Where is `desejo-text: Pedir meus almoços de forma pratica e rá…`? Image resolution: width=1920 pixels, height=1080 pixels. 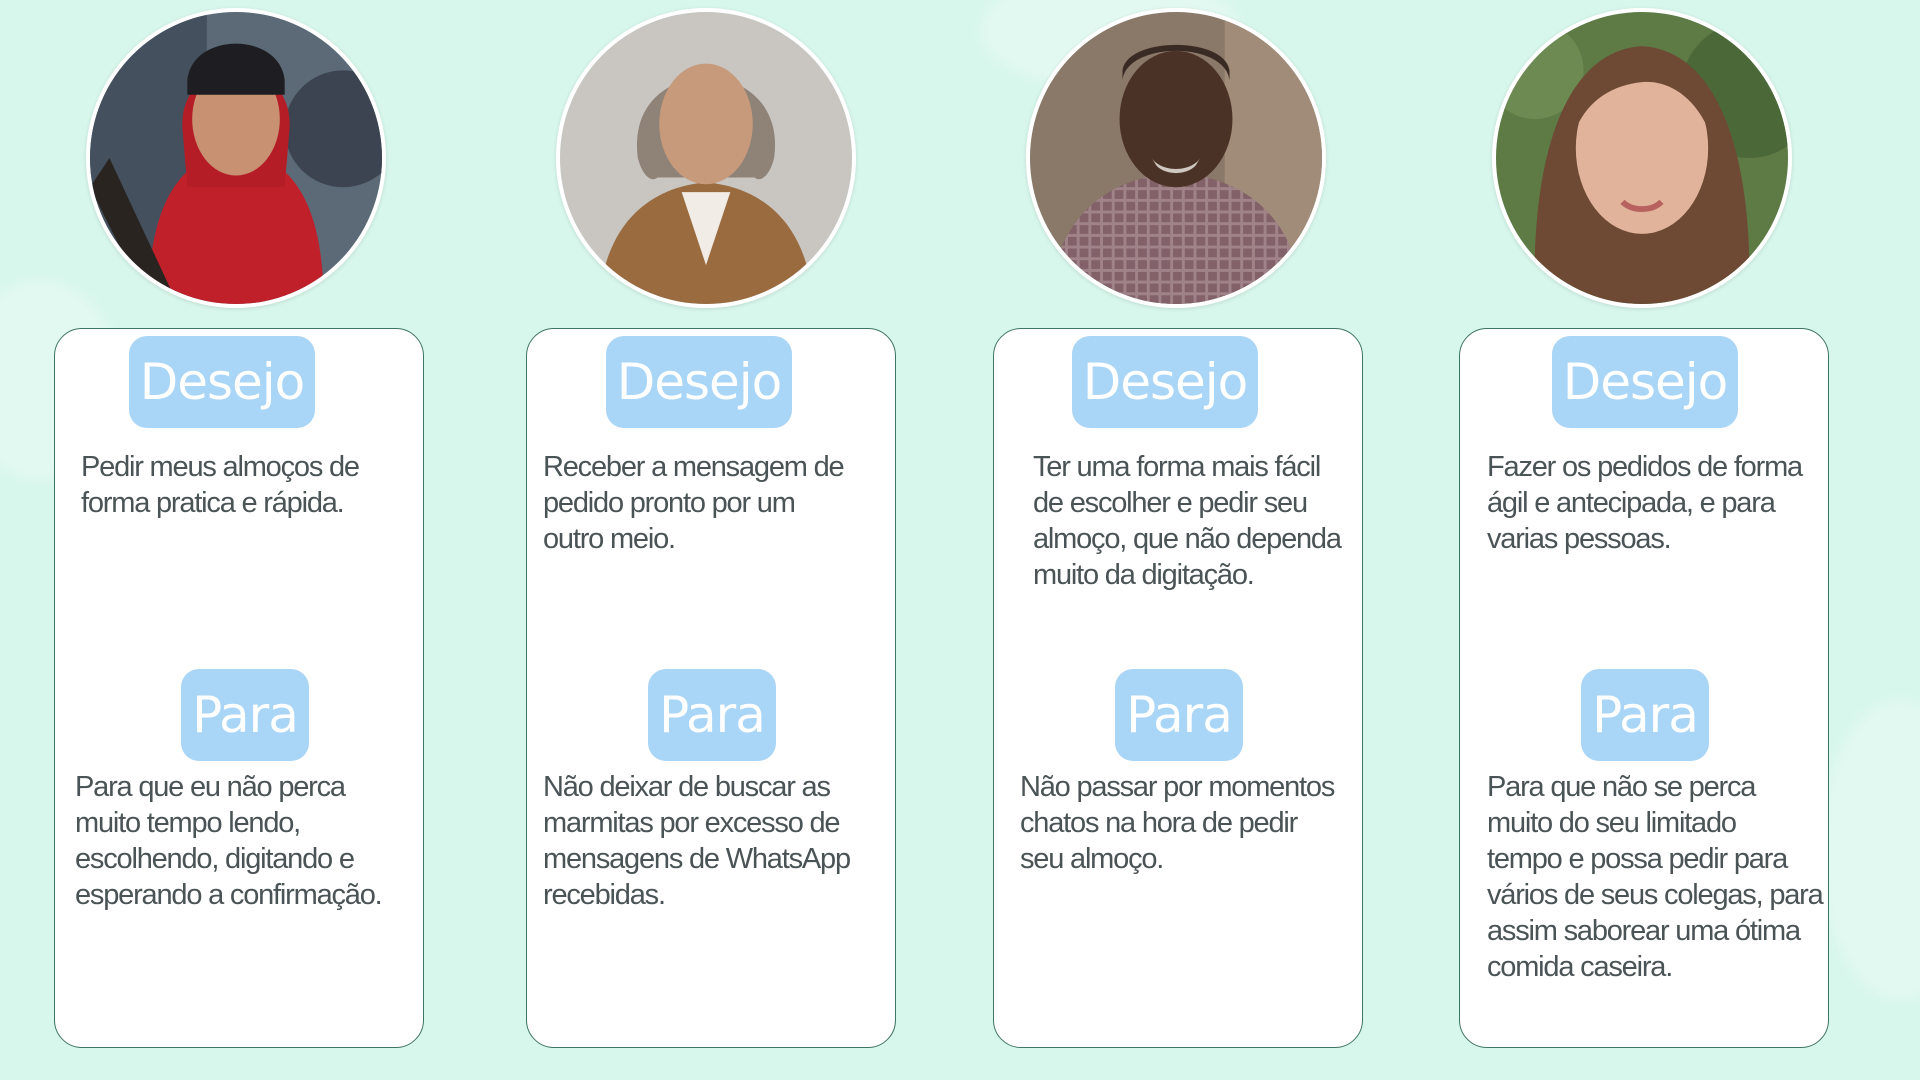
desejo-text: Pedir meus almoços de forma pratica e rá… is located at coordinates (220, 485).